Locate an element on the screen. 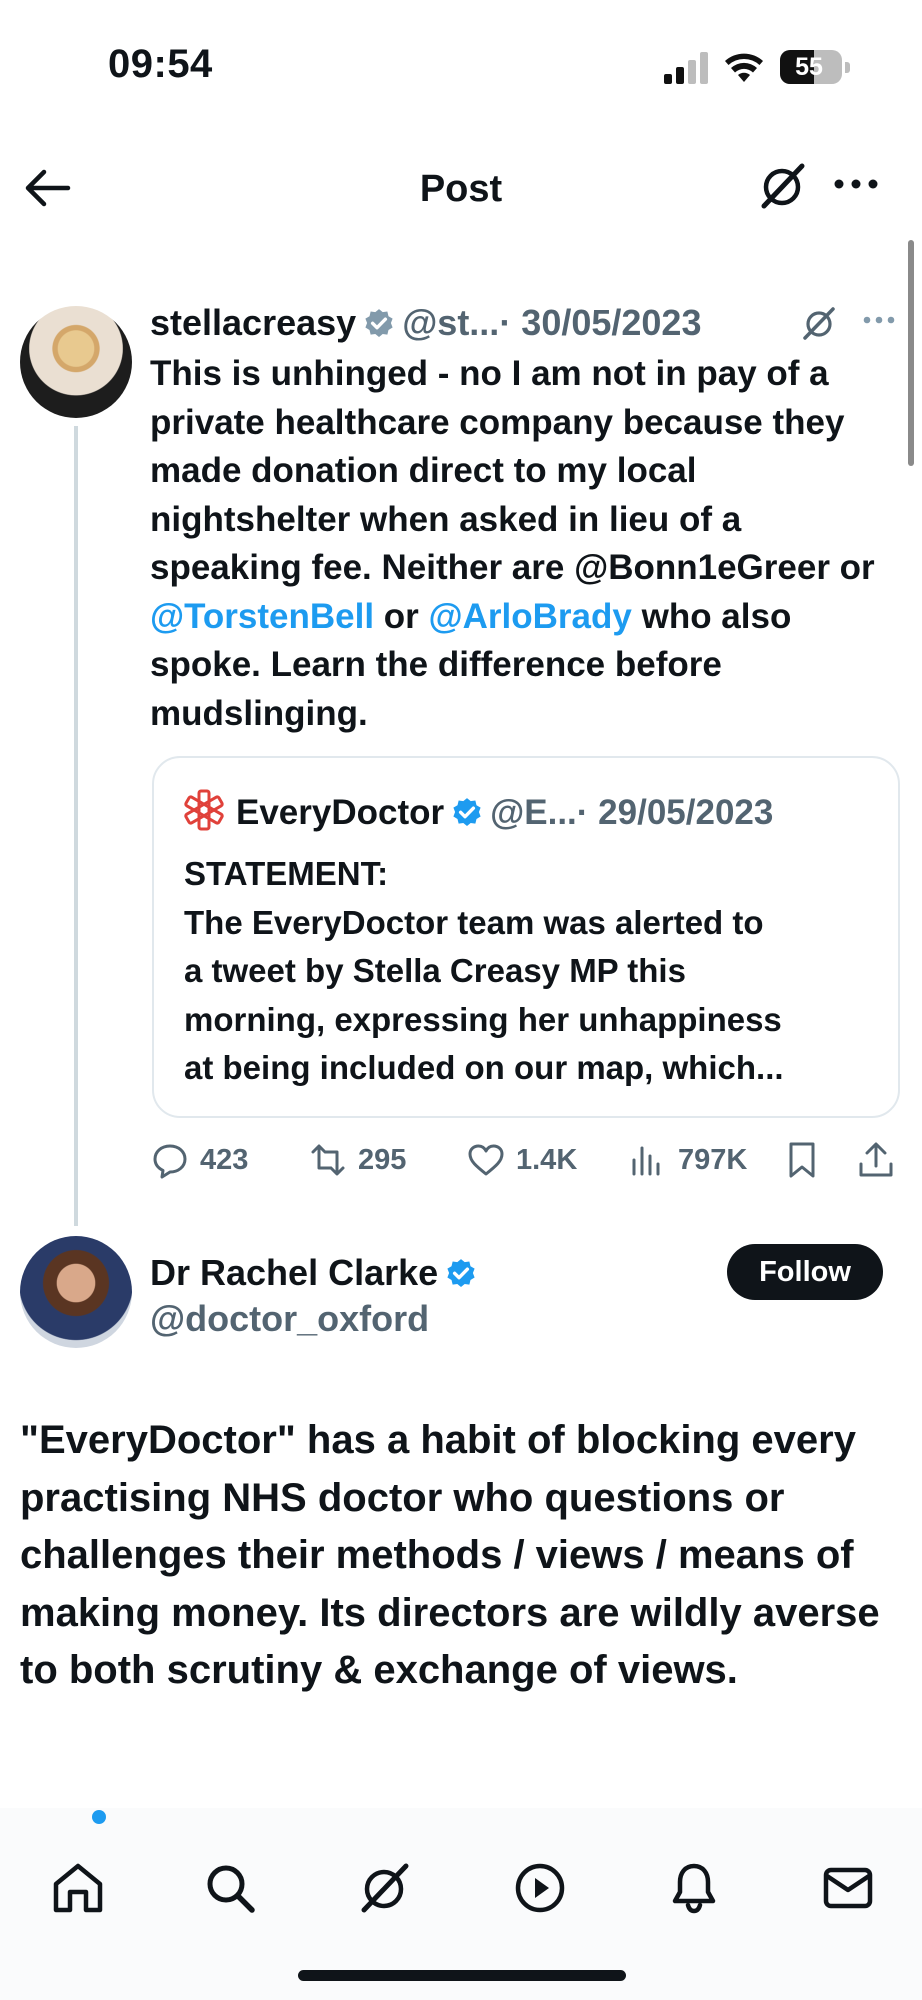 This screenshot has width=922, height=2000. thread-connector is located at coordinates (76, 826).